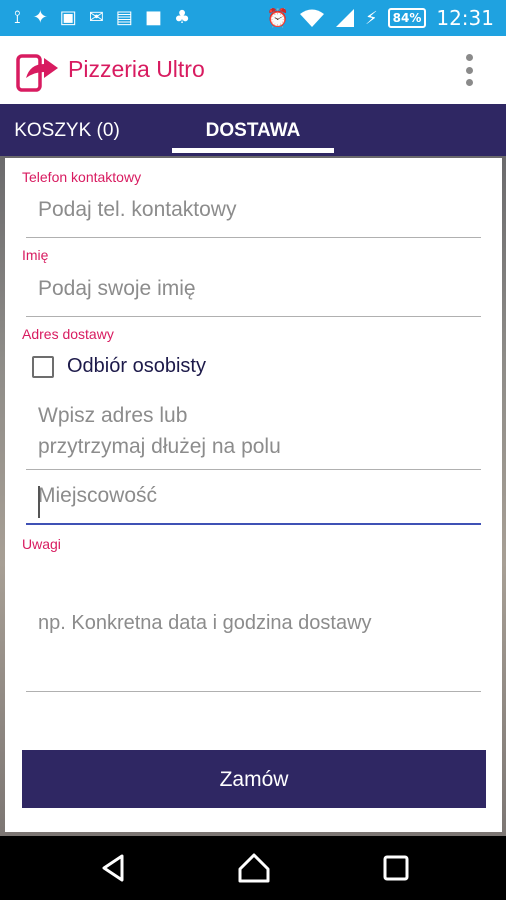 Image resolution: width=506 pixels, height=900 pixels. I want to click on status-bar: ⟟ ✦ ▣ ✉ ▤ ■ ♣ ⏰ ⚡ 84% 12:31, so click(253, 18).